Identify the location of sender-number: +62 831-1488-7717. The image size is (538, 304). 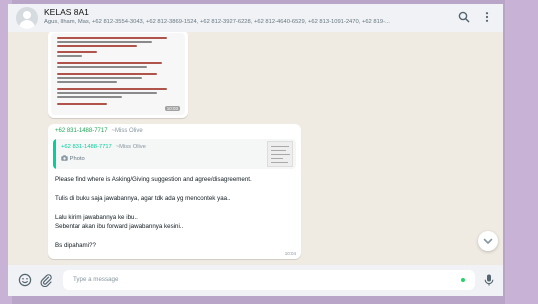
(81, 131).